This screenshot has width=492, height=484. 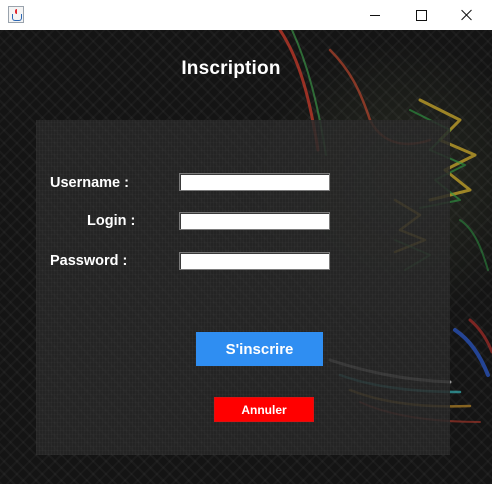 What do you see at coordinates (89, 261) in the screenshot?
I see `password-label: Password :` at bounding box center [89, 261].